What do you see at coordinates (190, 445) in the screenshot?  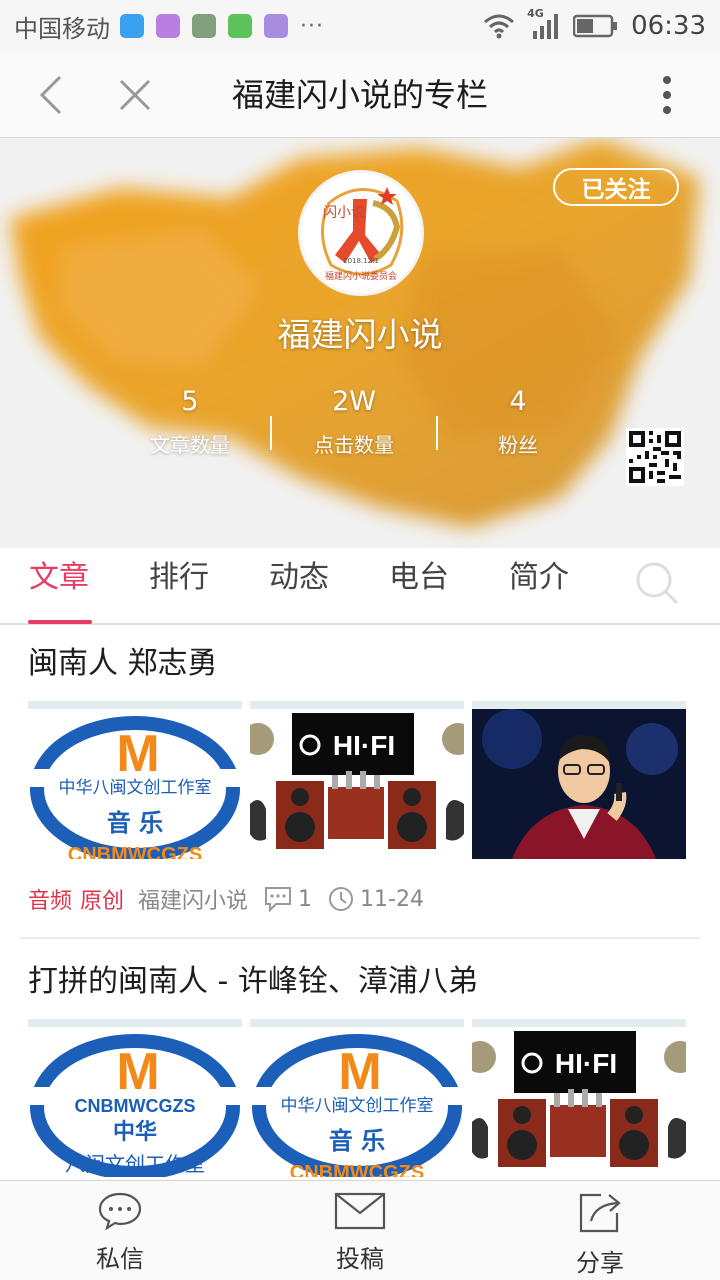 I see `stat-label: 文章数量` at bounding box center [190, 445].